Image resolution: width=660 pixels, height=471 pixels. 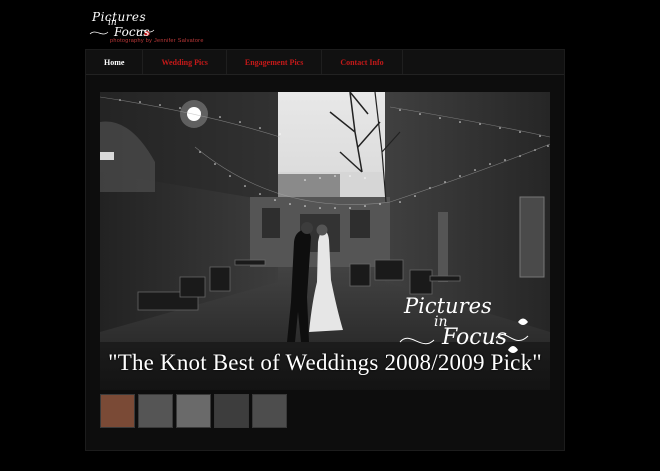 What do you see at coordinates (115, 62) in the screenshot?
I see `nav-home: Home` at bounding box center [115, 62].